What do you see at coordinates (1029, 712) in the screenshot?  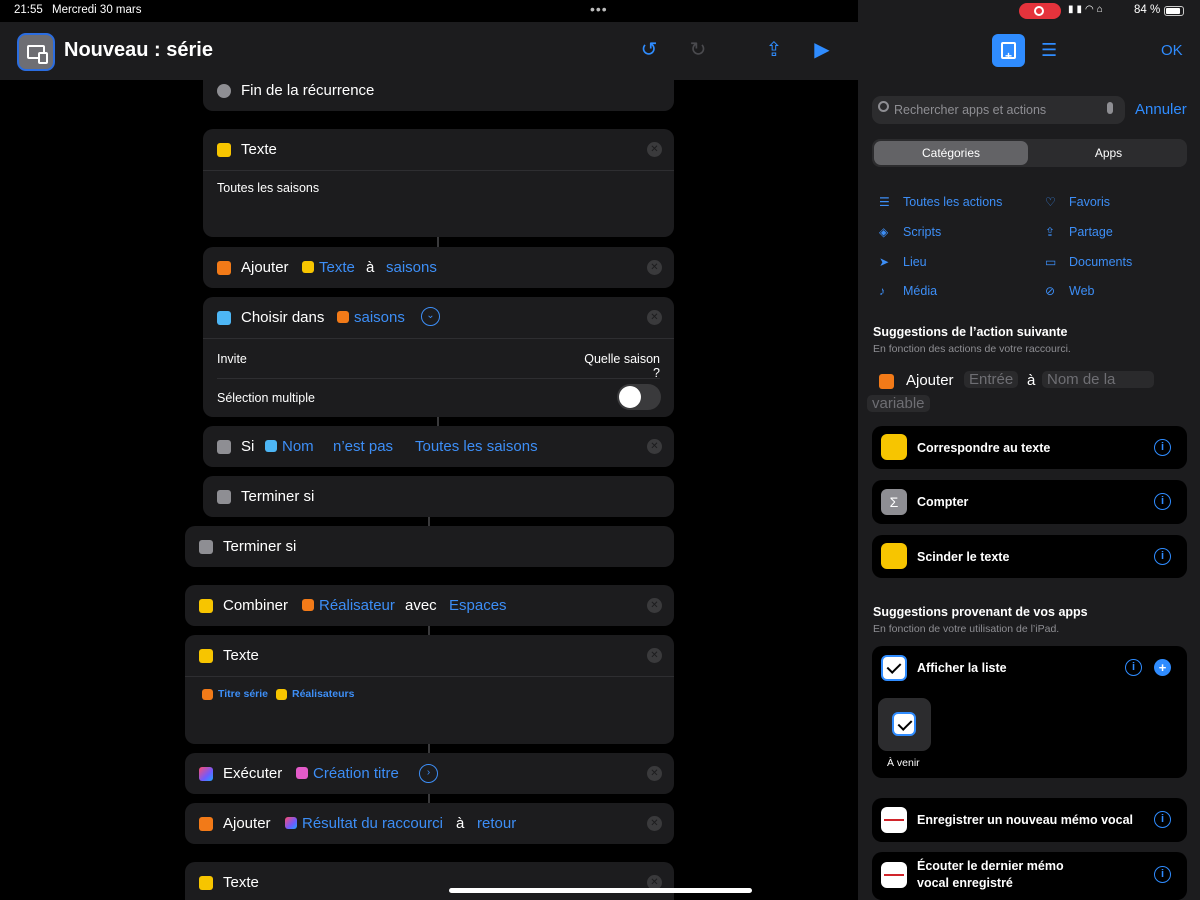 I see `suggestion-show-list: Afficher la liste i + À venir` at bounding box center [1029, 712].